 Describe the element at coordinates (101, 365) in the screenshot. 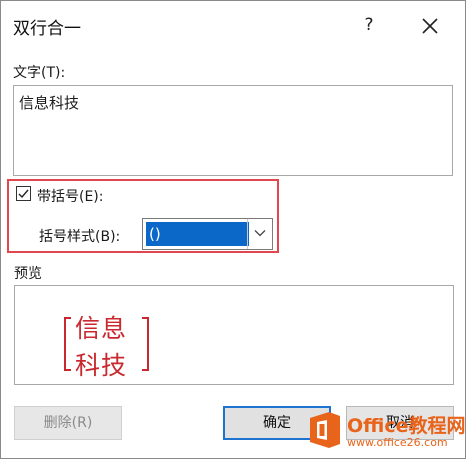

I see `preview-line-2: 科技` at that location.